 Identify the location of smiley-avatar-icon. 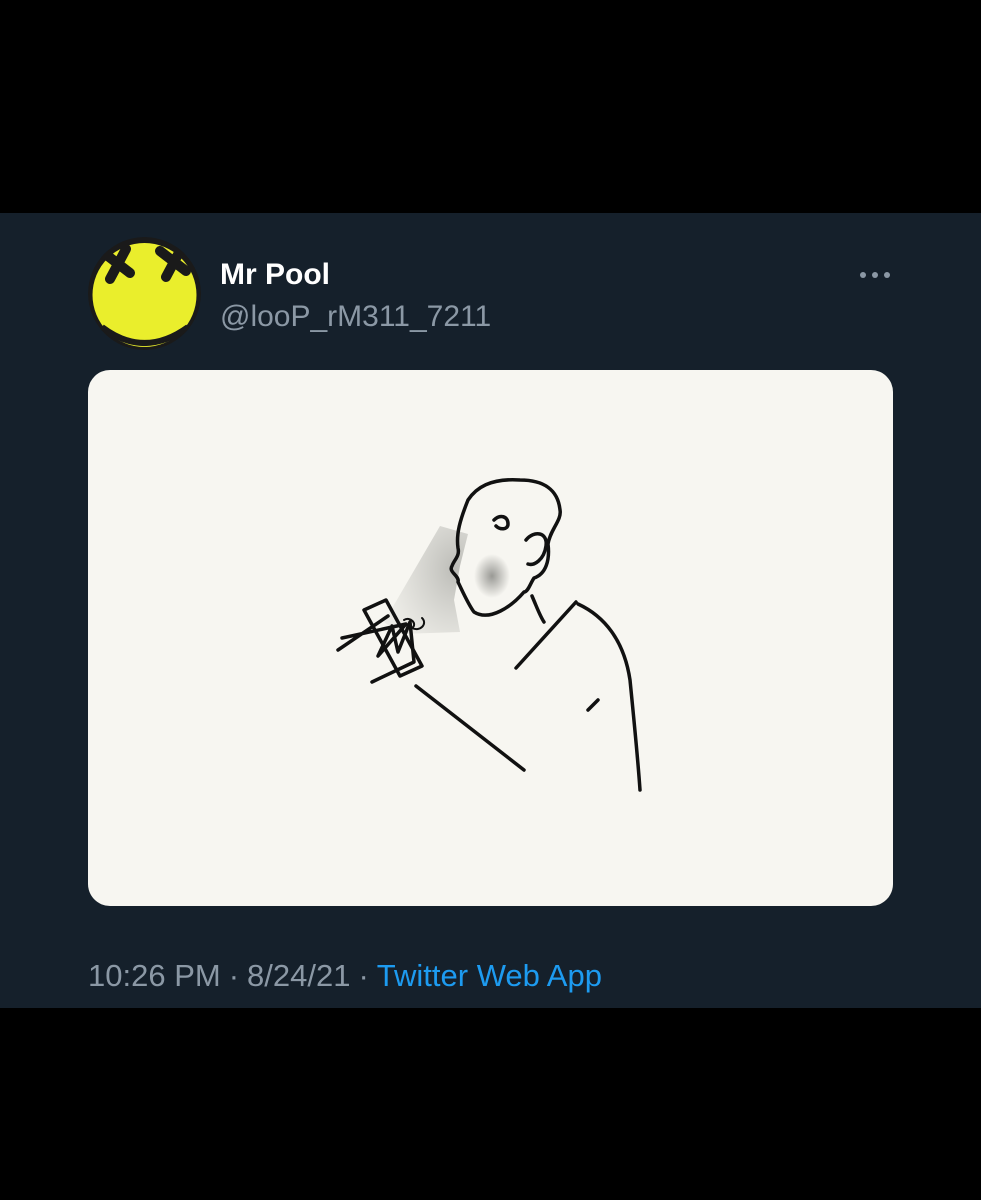
(144, 293).